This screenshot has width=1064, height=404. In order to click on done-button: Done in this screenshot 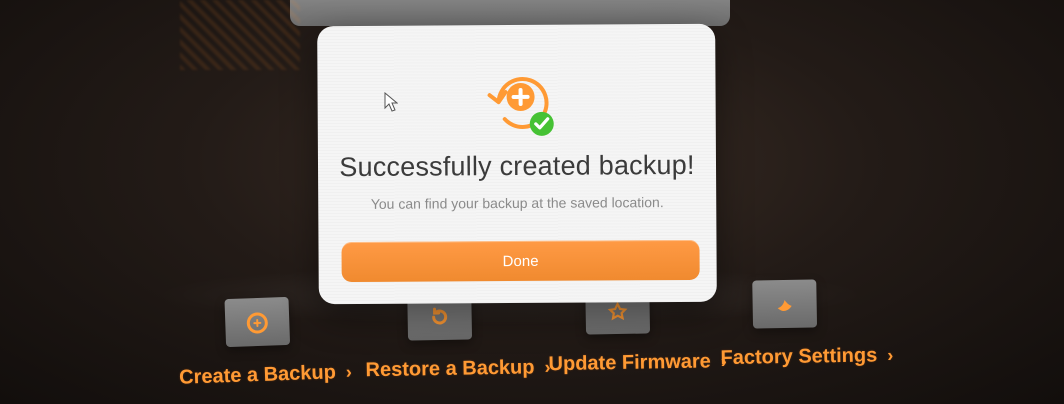, I will do `click(520, 261)`.